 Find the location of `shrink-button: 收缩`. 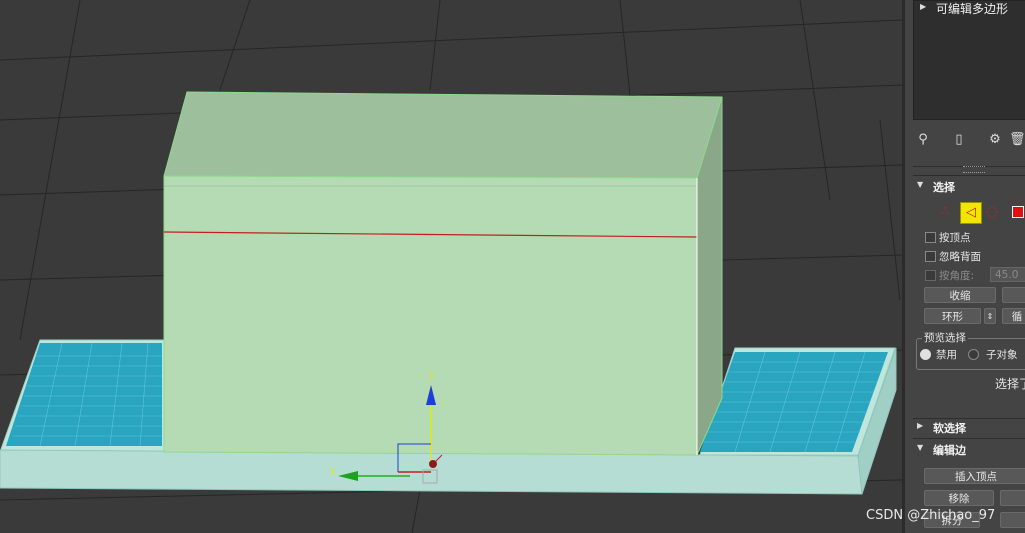

shrink-button: 收缩 is located at coordinates (960, 295).